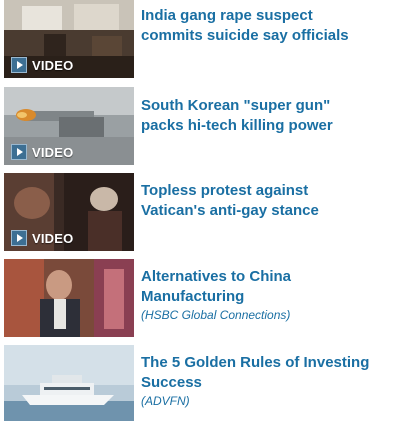 Image resolution: width=393 pixels, height=421 pixels. Describe the element at coordinates (245, 35) in the screenshot. I see `headline-line: commits suicide say officials` at that location.